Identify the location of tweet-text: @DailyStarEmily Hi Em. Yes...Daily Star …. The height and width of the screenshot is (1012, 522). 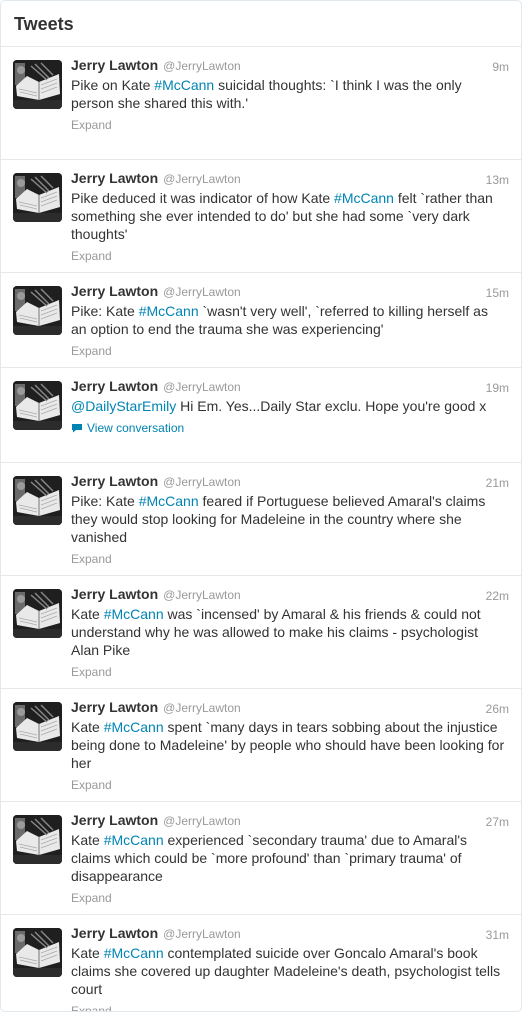
(290, 406).